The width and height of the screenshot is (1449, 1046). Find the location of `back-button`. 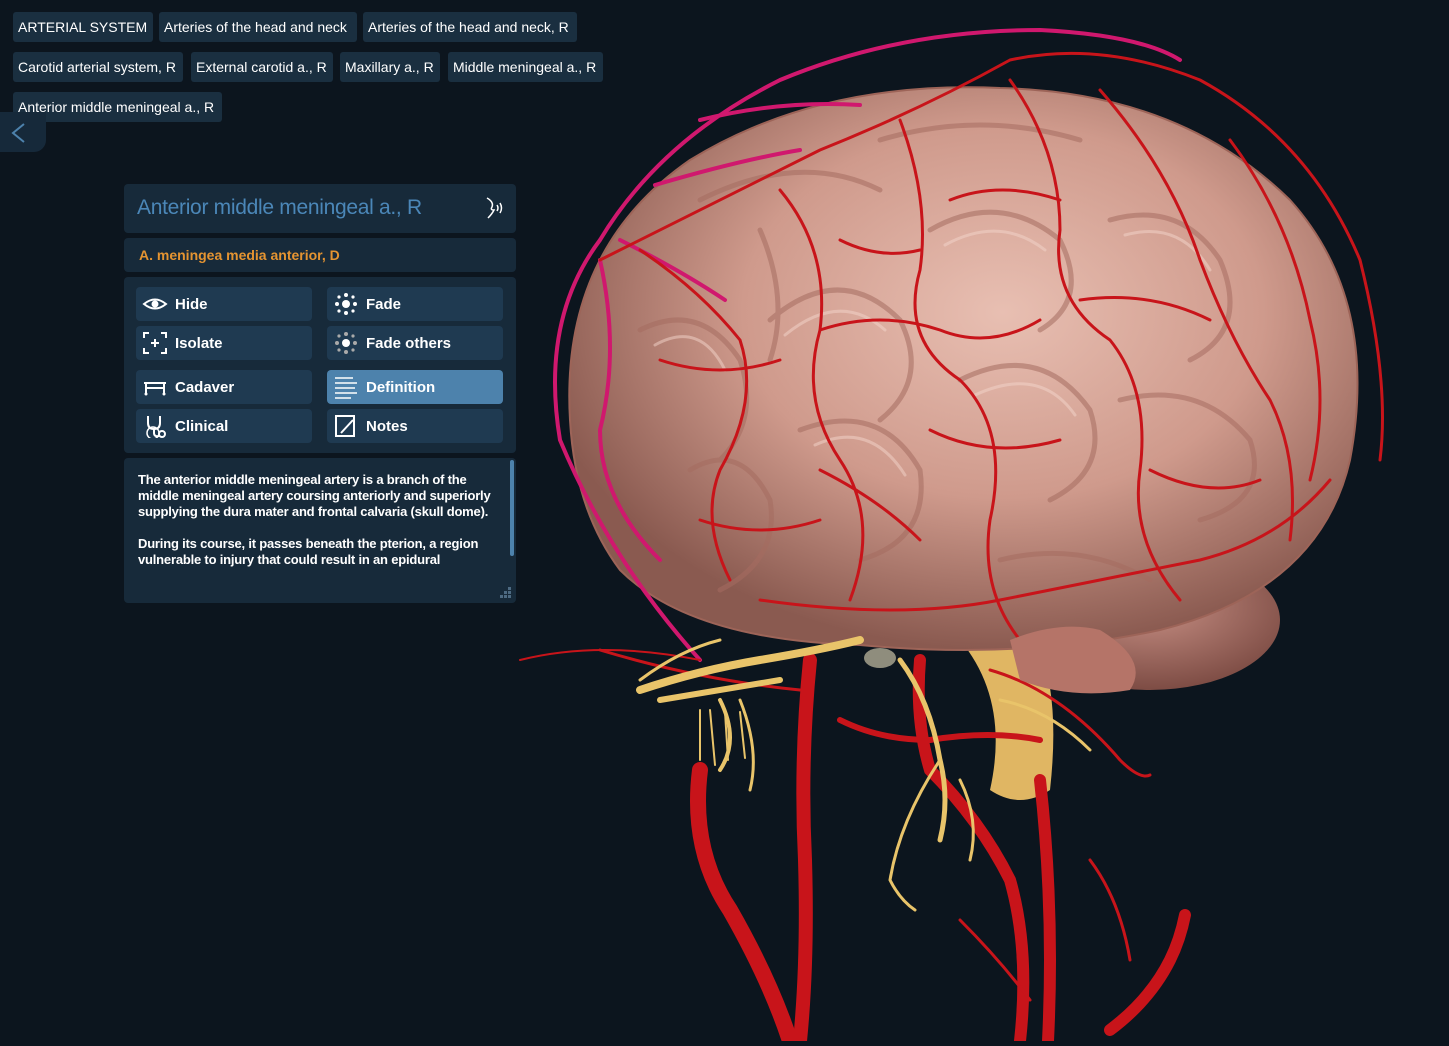

back-button is located at coordinates (23, 132).